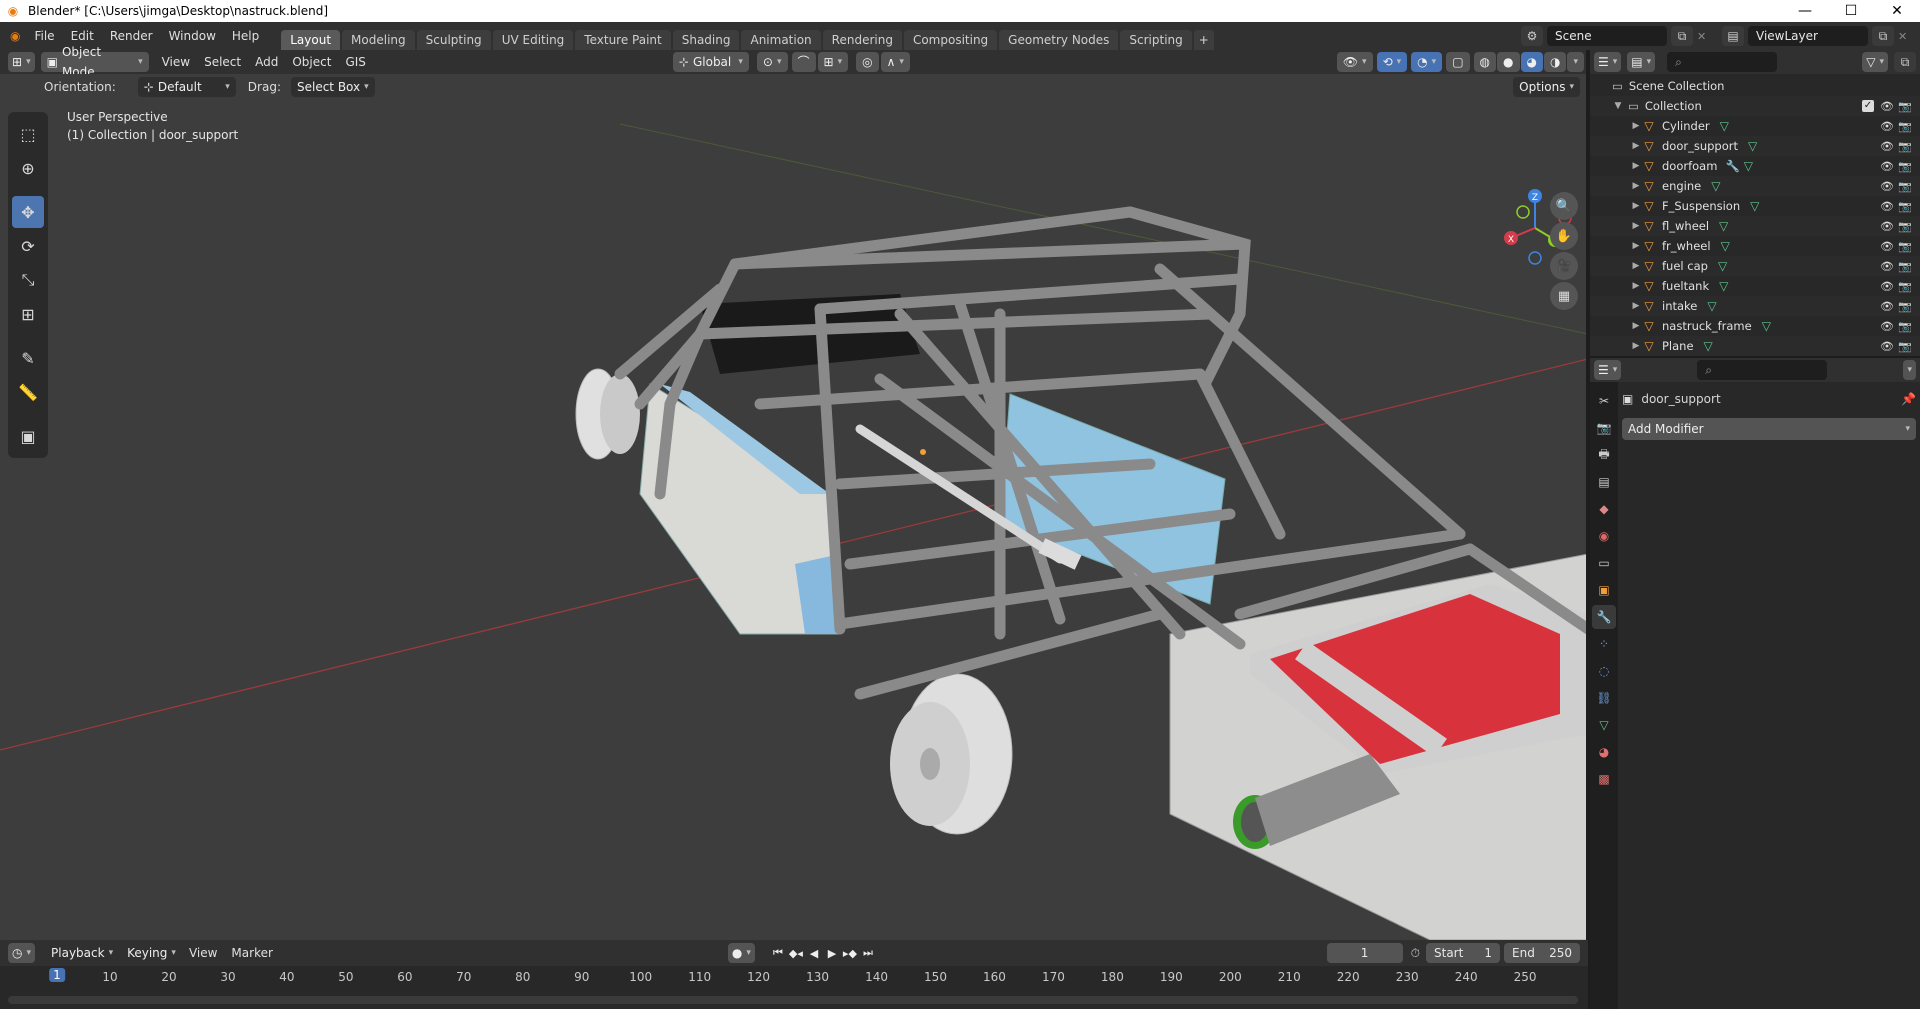  What do you see at coordinates (950, 40) in the screenshot?
I see `tab-compositing: Compositing` at bounding box center [950, 40].